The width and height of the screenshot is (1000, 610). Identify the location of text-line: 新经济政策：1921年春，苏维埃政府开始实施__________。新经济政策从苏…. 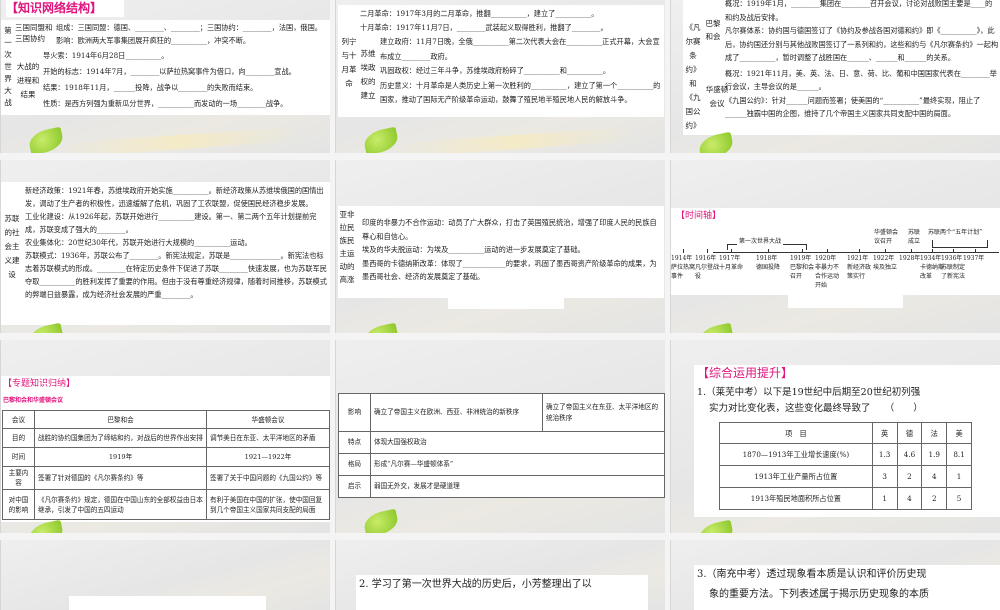
(174, 197).